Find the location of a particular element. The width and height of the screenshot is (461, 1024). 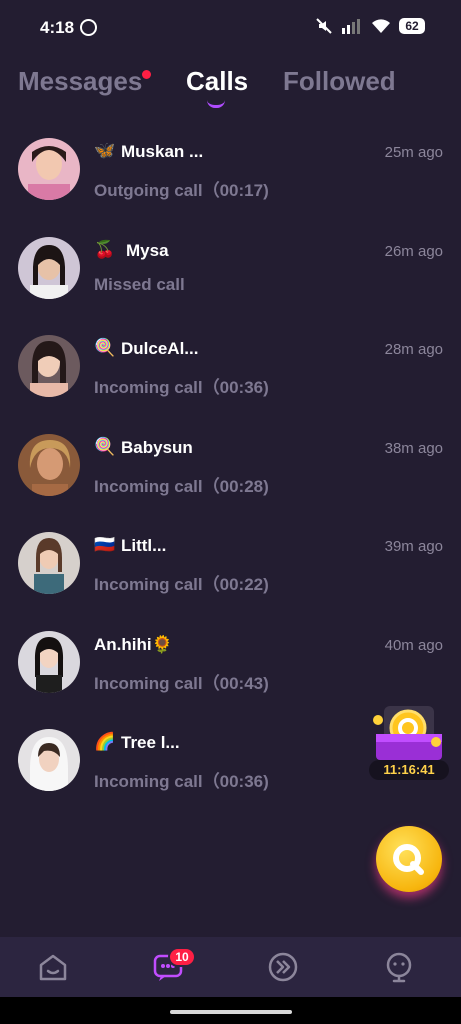

call-row: 🍒 Mysa 26m ago Missed call is located at coordinates (230, 280).